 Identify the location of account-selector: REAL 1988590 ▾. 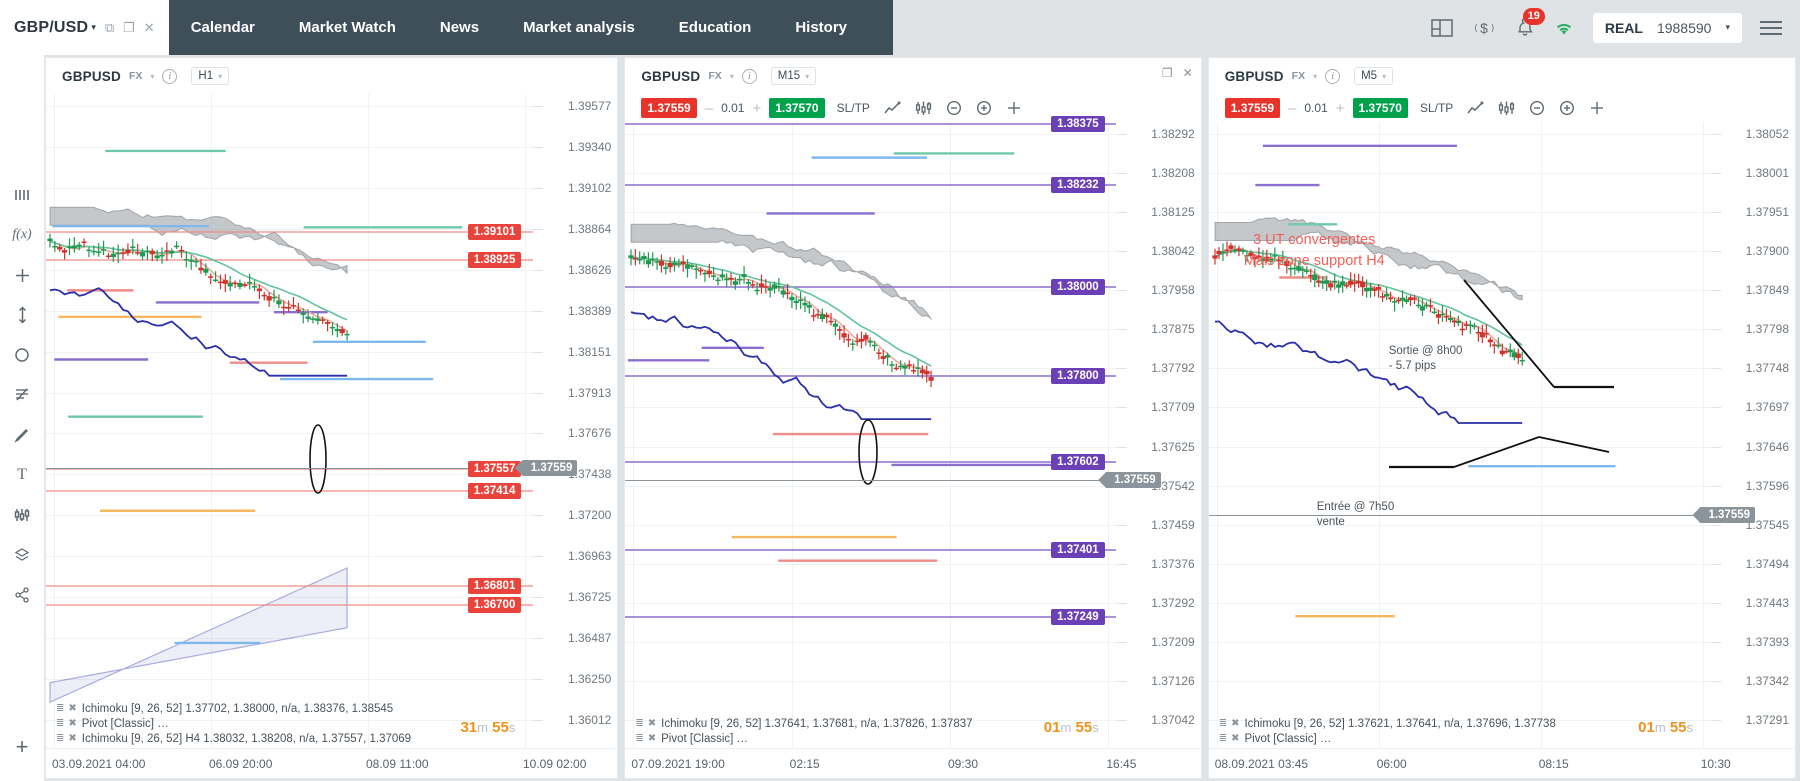
(1667, 27).